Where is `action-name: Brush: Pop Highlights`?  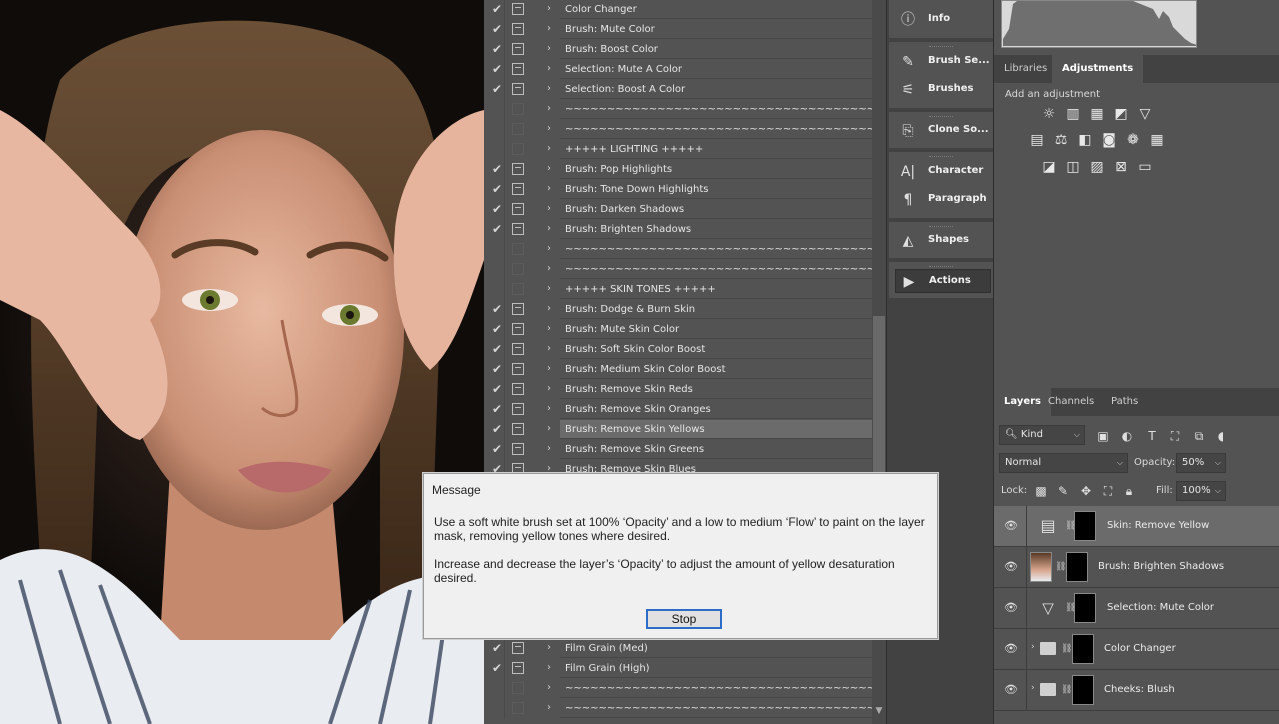
action-name: Brush: Pop Highlights is located at coordinates (716, 169).